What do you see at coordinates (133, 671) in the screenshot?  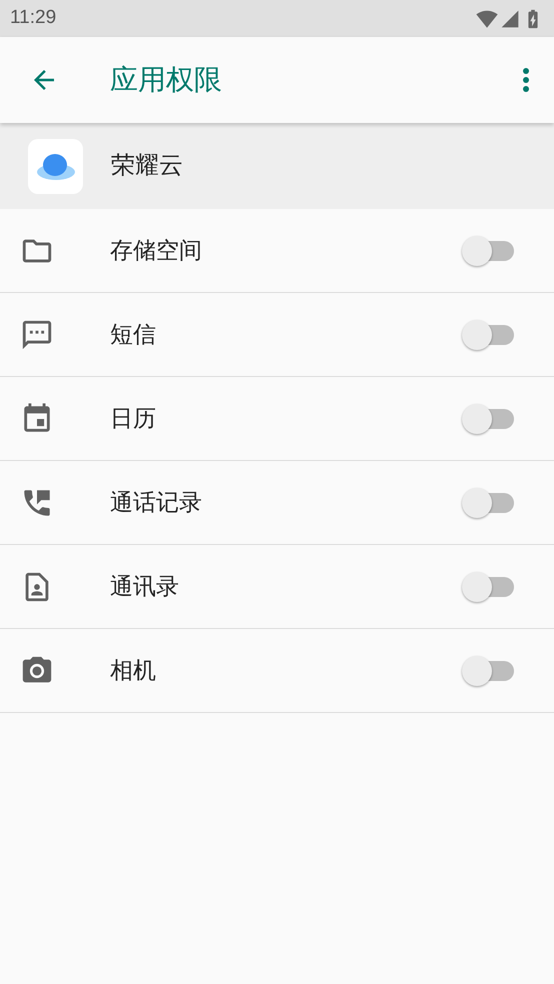 I see `permission-label: 相机` at bounding box center [133, 671].